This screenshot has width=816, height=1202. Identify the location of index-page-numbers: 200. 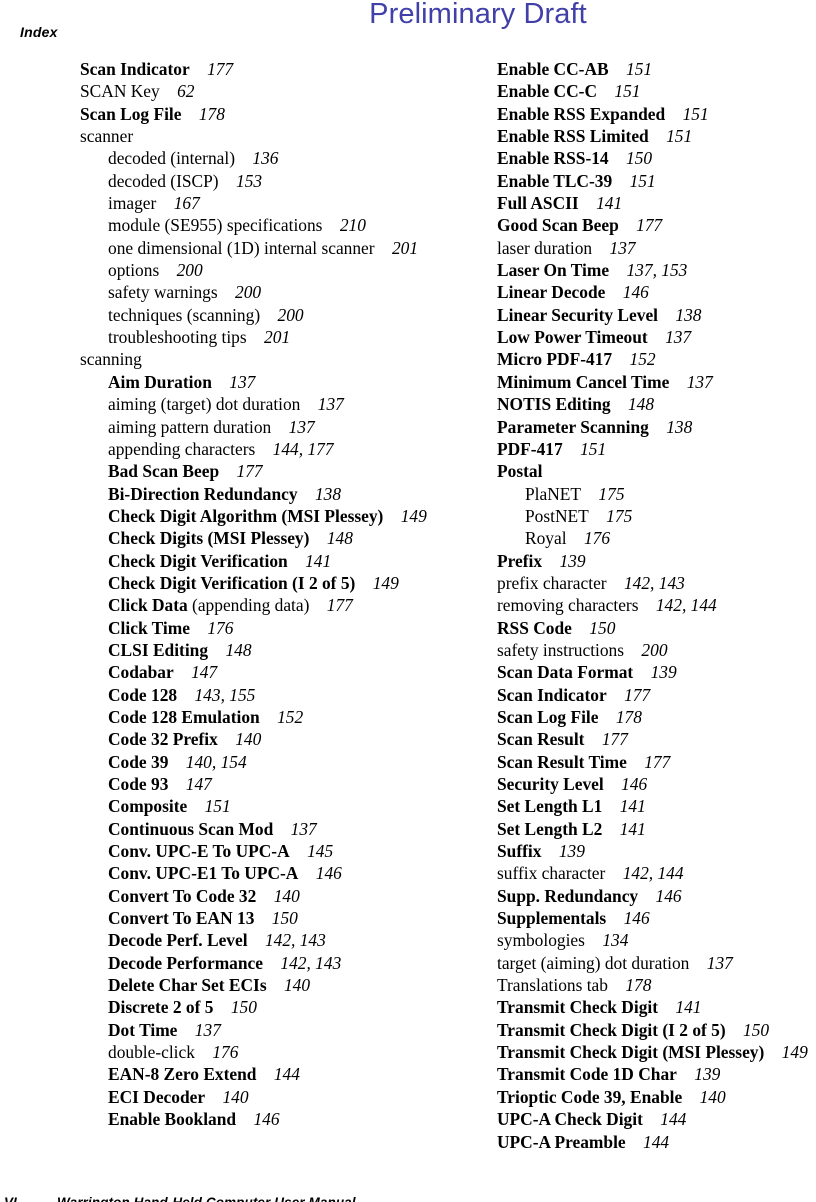
(189, 270).